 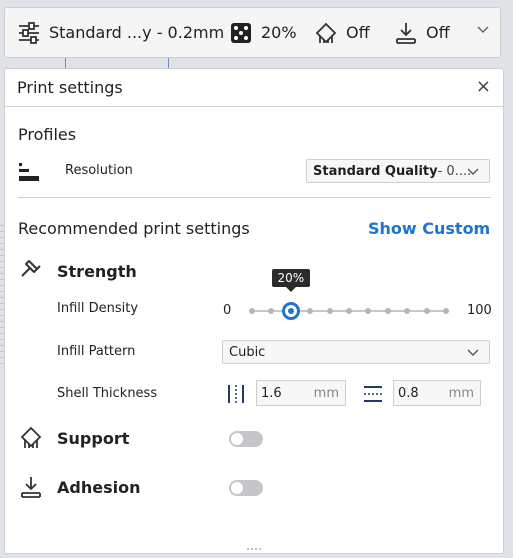 I want to click on infill-pattern-value: Cubic, so click(x=247, y=352).